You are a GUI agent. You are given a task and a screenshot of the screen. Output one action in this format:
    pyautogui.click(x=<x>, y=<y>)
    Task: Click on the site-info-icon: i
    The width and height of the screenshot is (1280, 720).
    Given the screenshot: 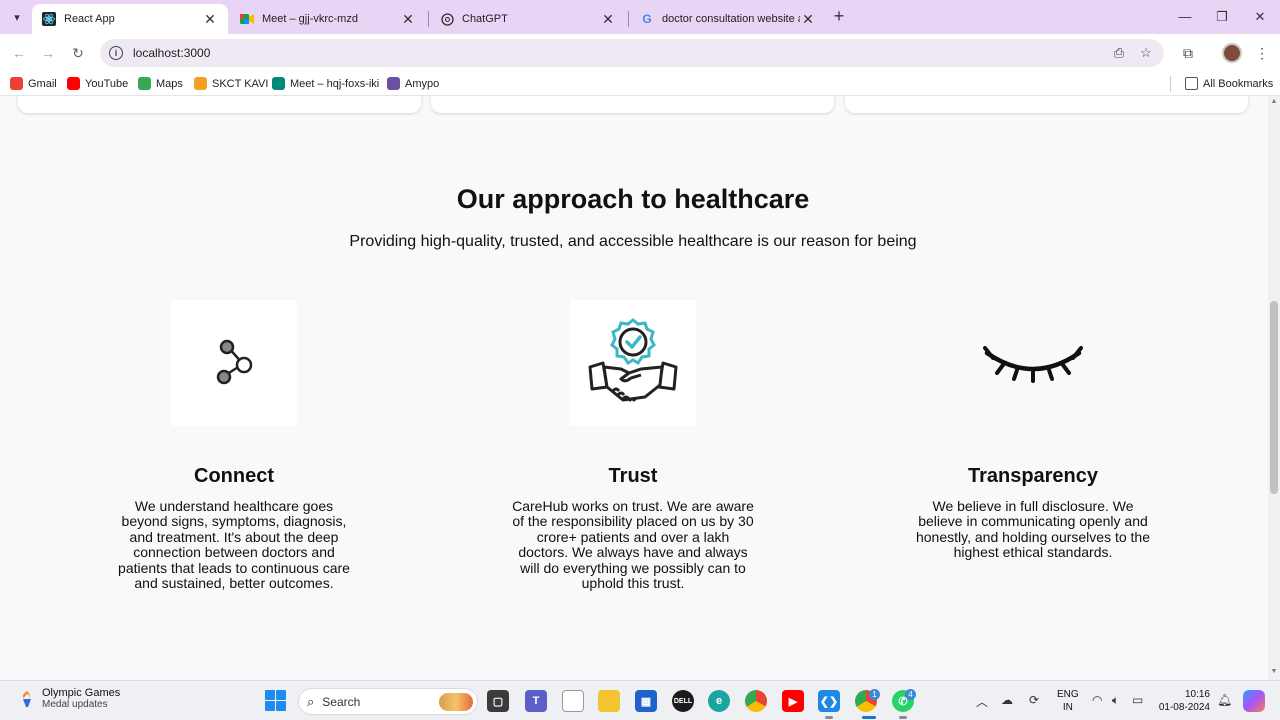 What is the action you would take?
    pyautogui.click(x=116, y=53)
    